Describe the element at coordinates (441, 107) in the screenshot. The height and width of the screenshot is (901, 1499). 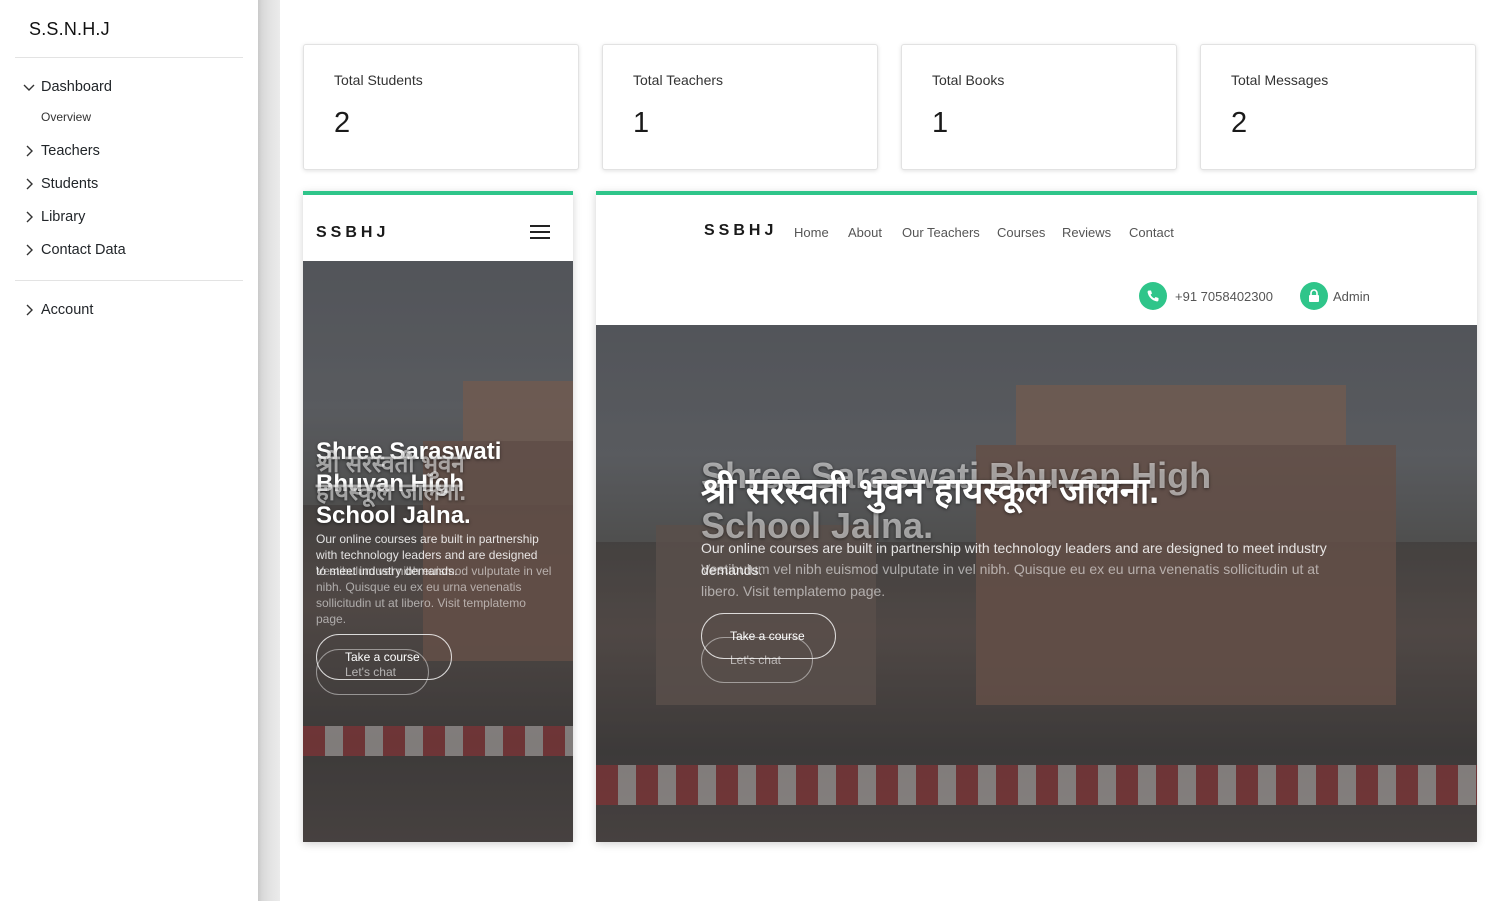
I see `stat-card-students: Total Students 2` at that location.